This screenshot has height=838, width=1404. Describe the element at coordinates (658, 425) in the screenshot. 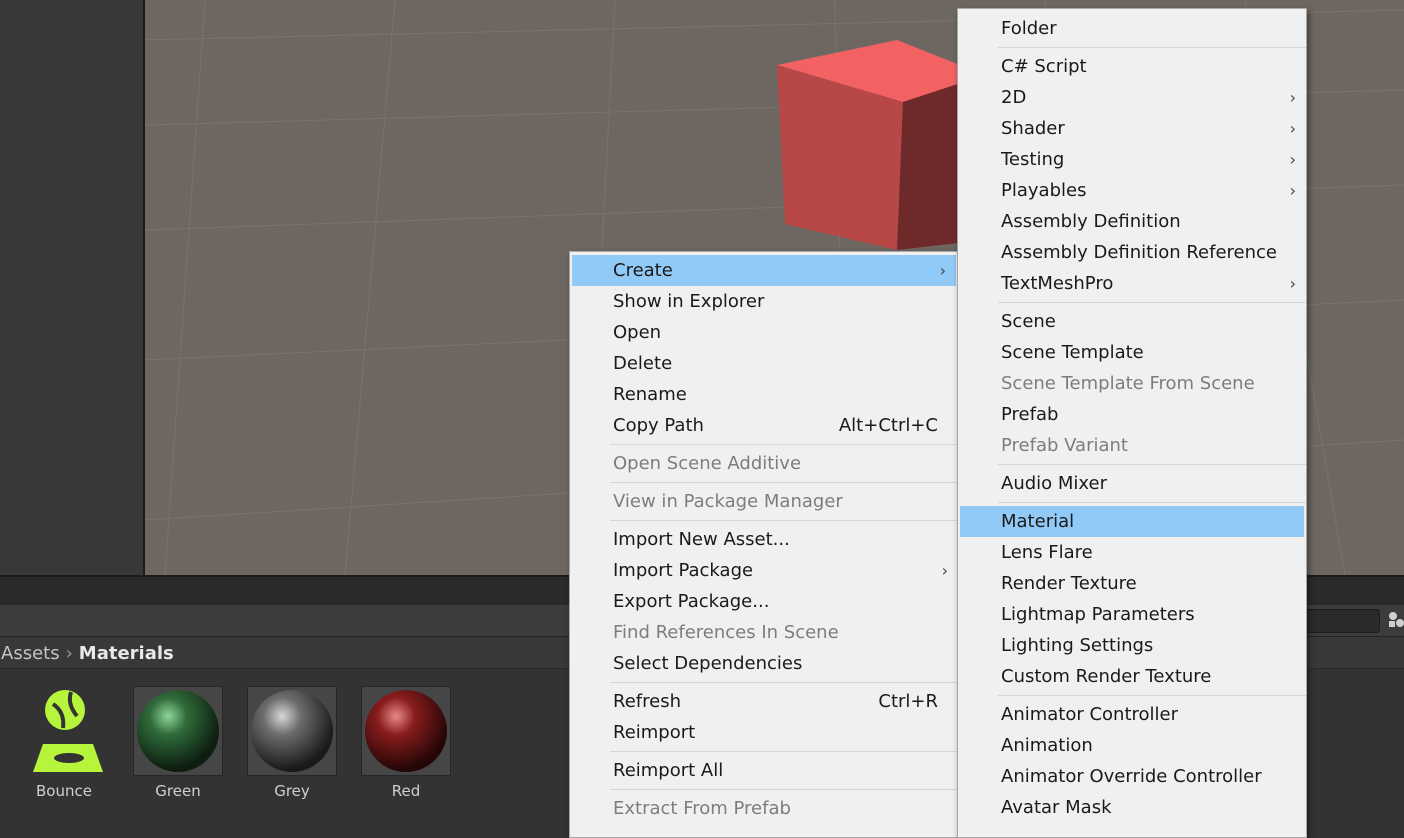

I see `menu-item-label: Copy Path` at that location.